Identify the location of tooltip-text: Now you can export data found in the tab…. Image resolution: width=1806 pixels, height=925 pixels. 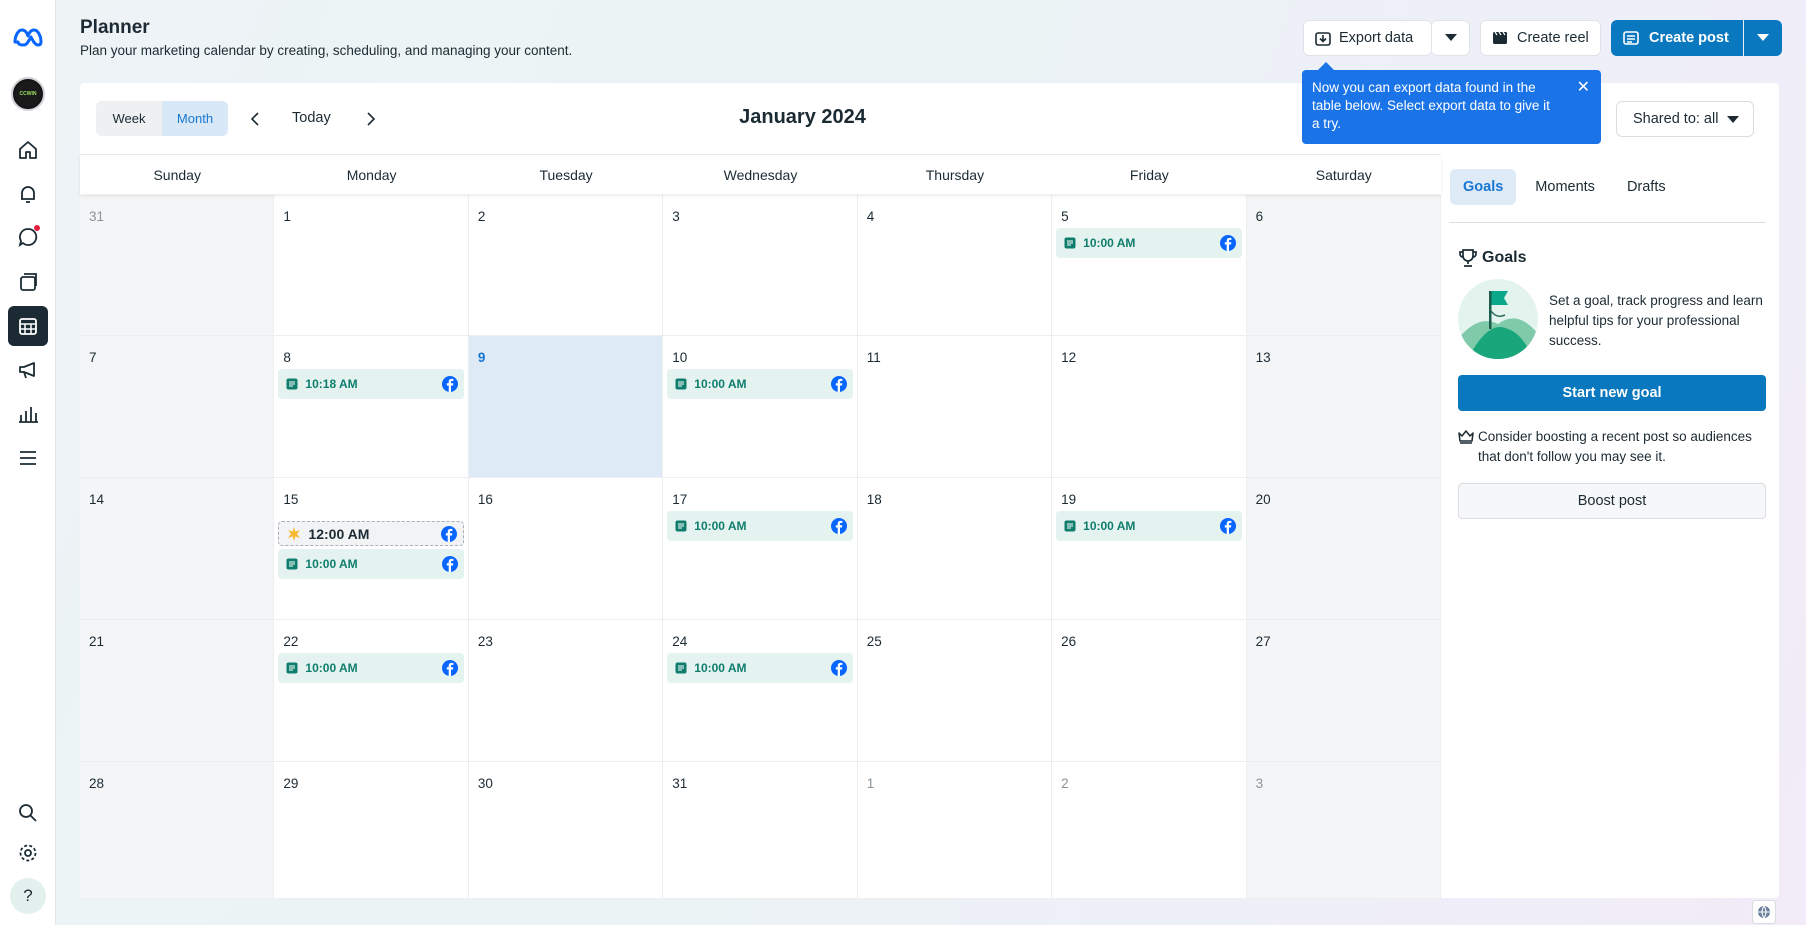
(1431, 105).